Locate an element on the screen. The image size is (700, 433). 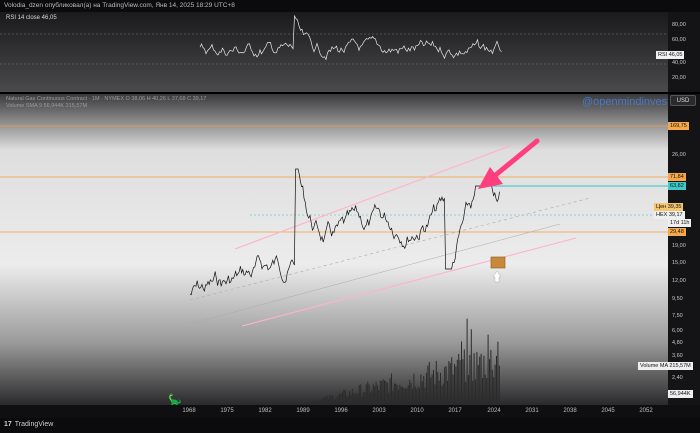
time-tick: 2038 is located at coordinates (570, 411).